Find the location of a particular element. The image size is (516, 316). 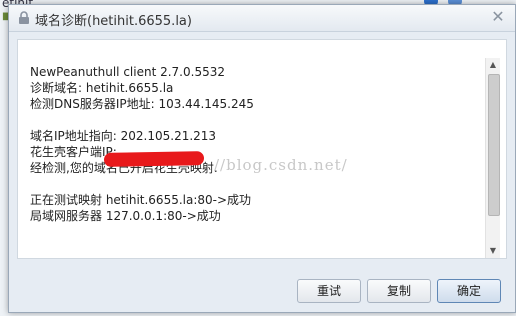

scroll-up-arrow-icon: ▲ is located at coordinates (493, 65).